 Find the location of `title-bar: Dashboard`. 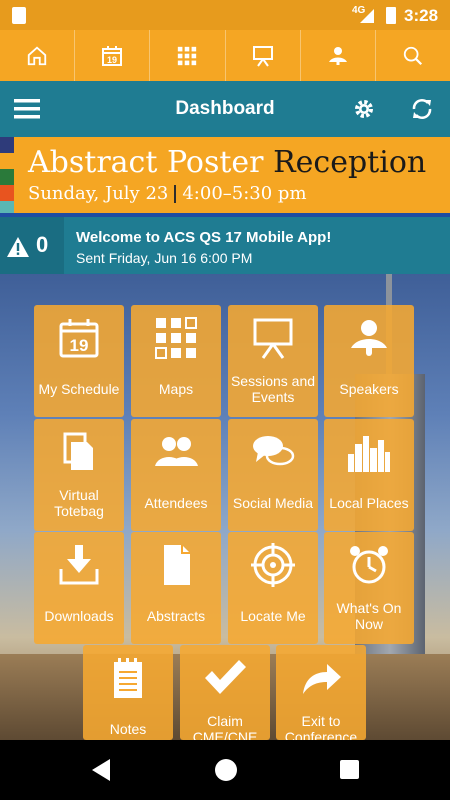

title-bar: Dashboard is located at coordinates (225, 109).